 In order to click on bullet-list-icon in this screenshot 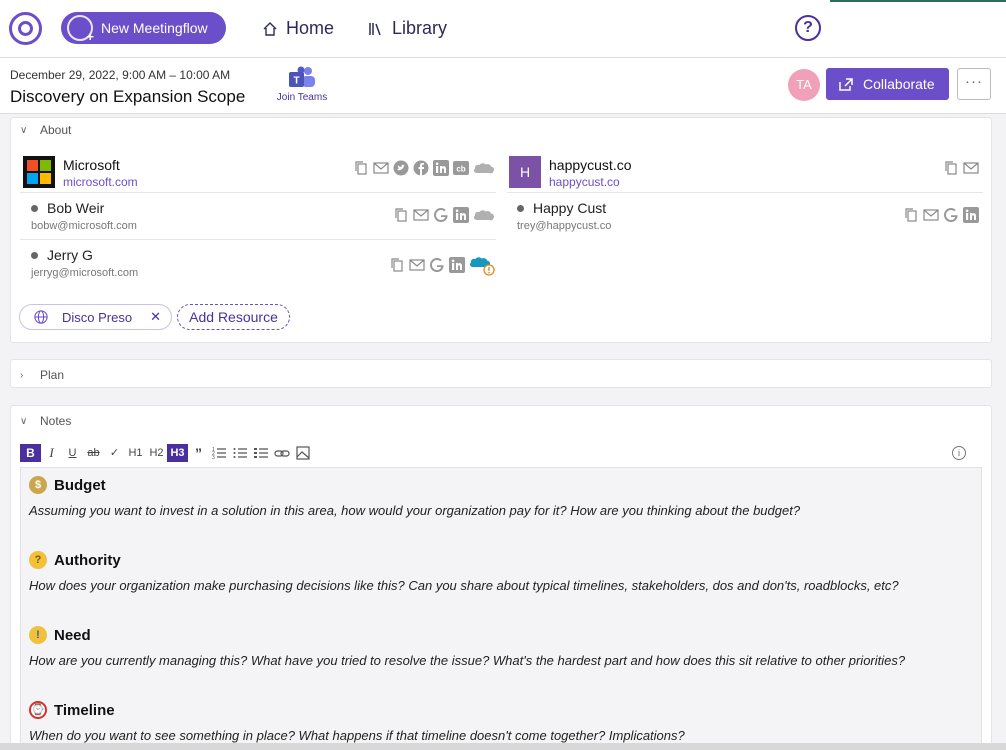, I will do `click(240, 453)`.